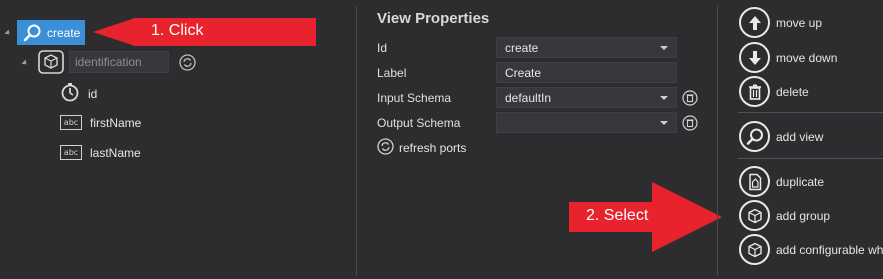 The height and width of the screenshot is (279, 883). What do you see at coordinates (528, 98) in the screenshot?
I see `input-schema-value: defaultIn` at bounding box center [528, 98].